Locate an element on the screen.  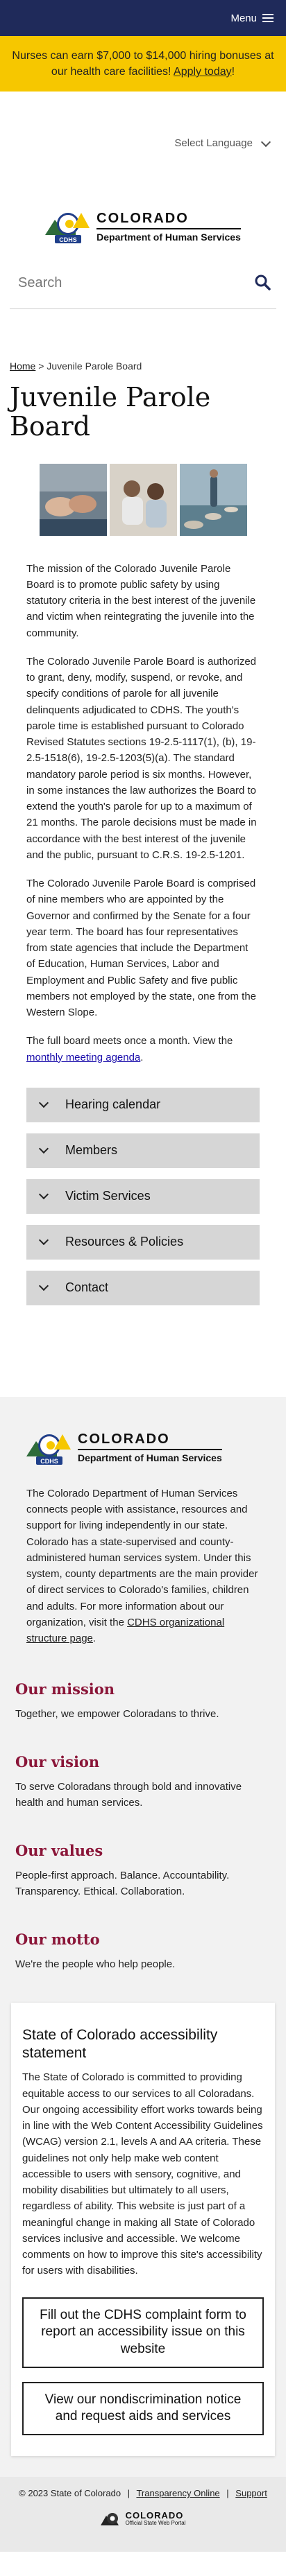
breadcrumb-home: Home is located at coordinates (22, 366).